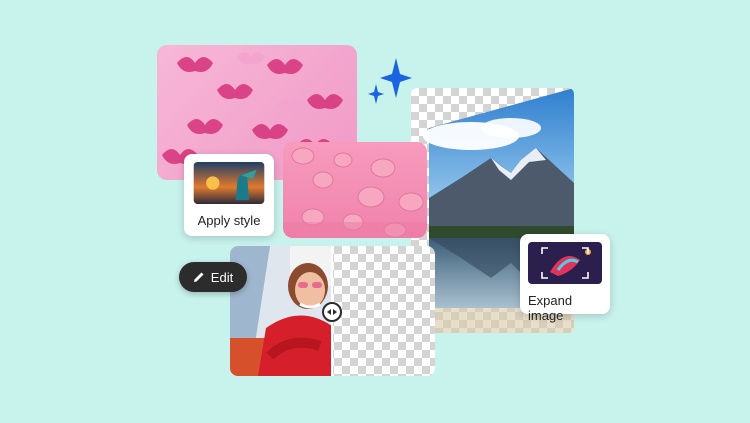 The height and width of the screenshot is (423, 750). I want to click on expand-image-label: Expand image, so click(550, 308).